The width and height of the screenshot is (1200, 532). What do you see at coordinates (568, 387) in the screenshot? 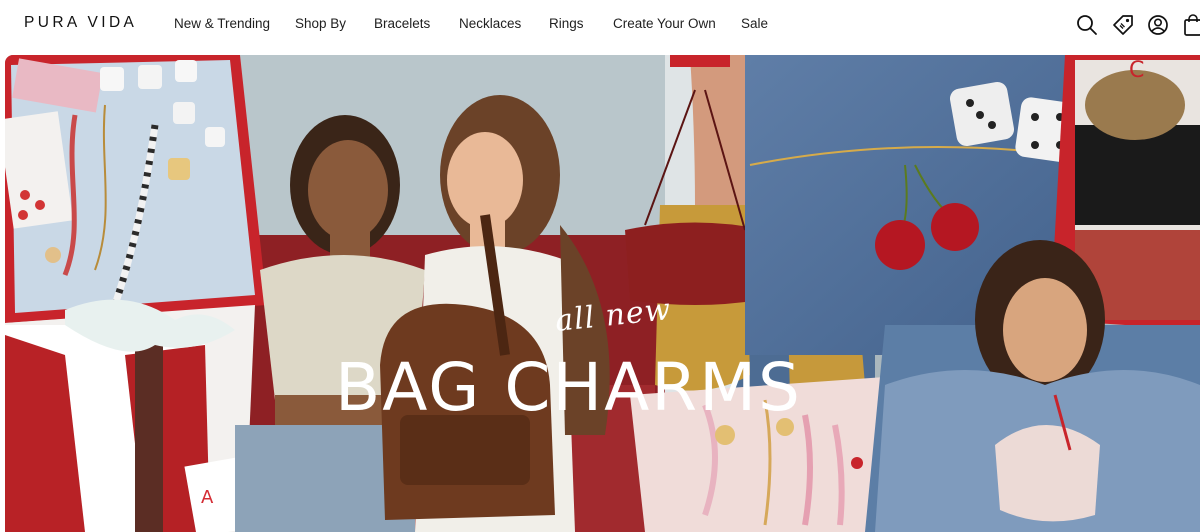
I see `hero-headline: BAG CHARMS` at bounding box center [568, 387].